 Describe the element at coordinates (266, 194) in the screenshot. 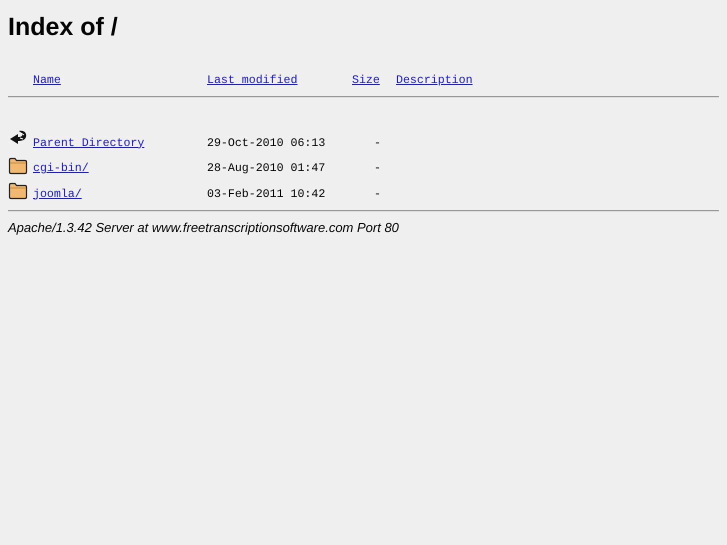

I see `modified-date: 03-Feb-2011 10:42` at that location.